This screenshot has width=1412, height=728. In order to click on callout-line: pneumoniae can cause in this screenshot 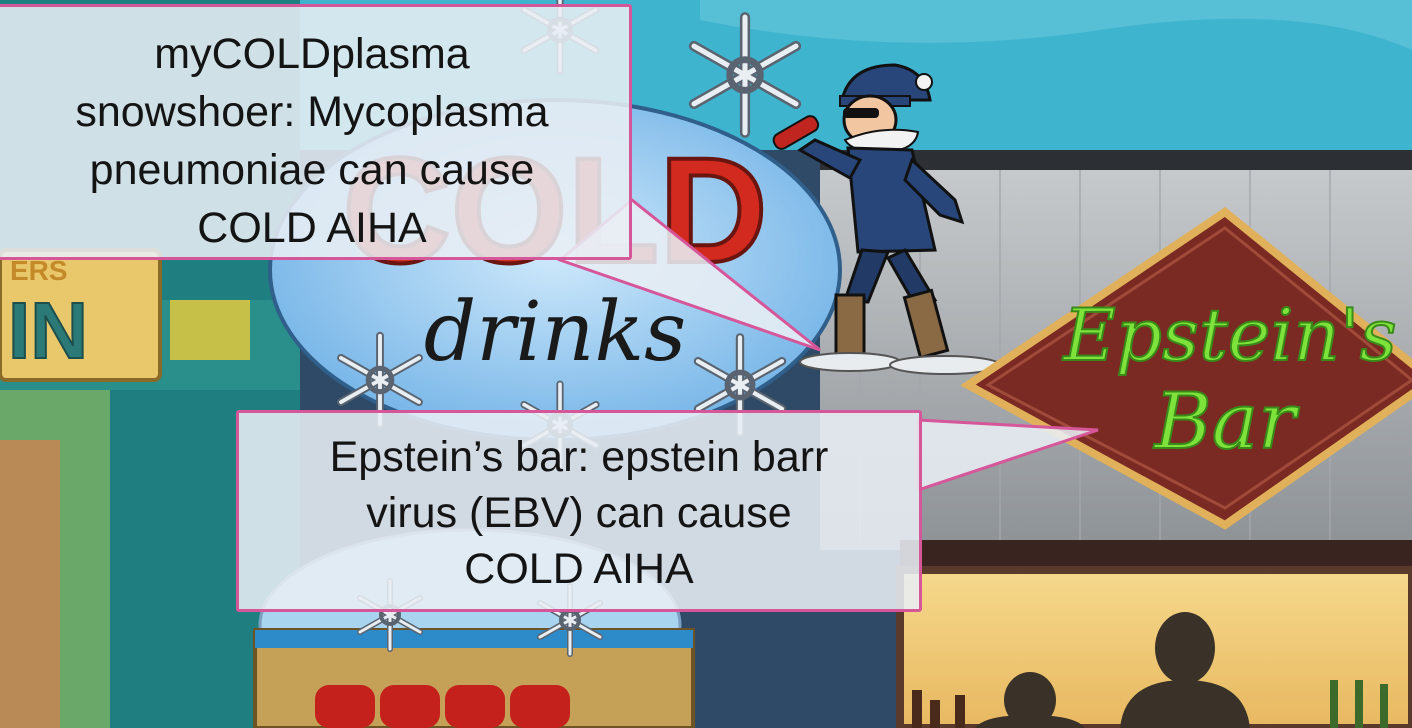, I will do `click(312, 170)`.